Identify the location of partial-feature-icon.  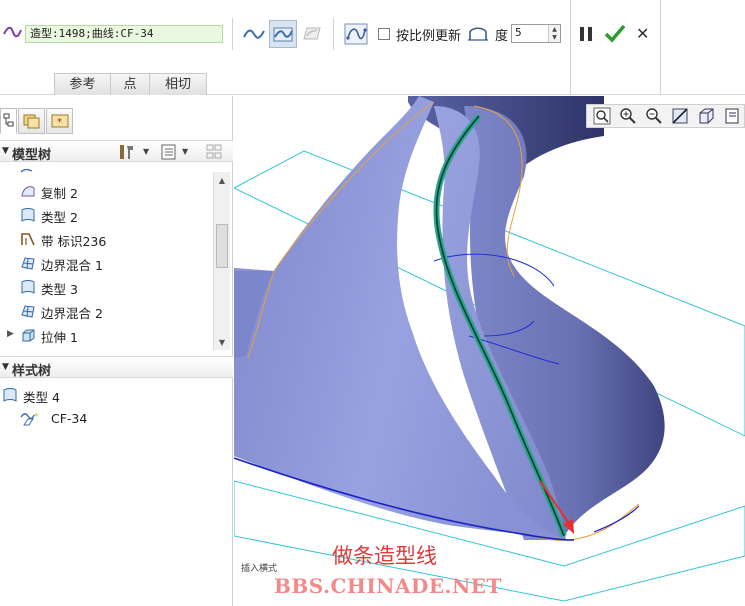
(26, 170).